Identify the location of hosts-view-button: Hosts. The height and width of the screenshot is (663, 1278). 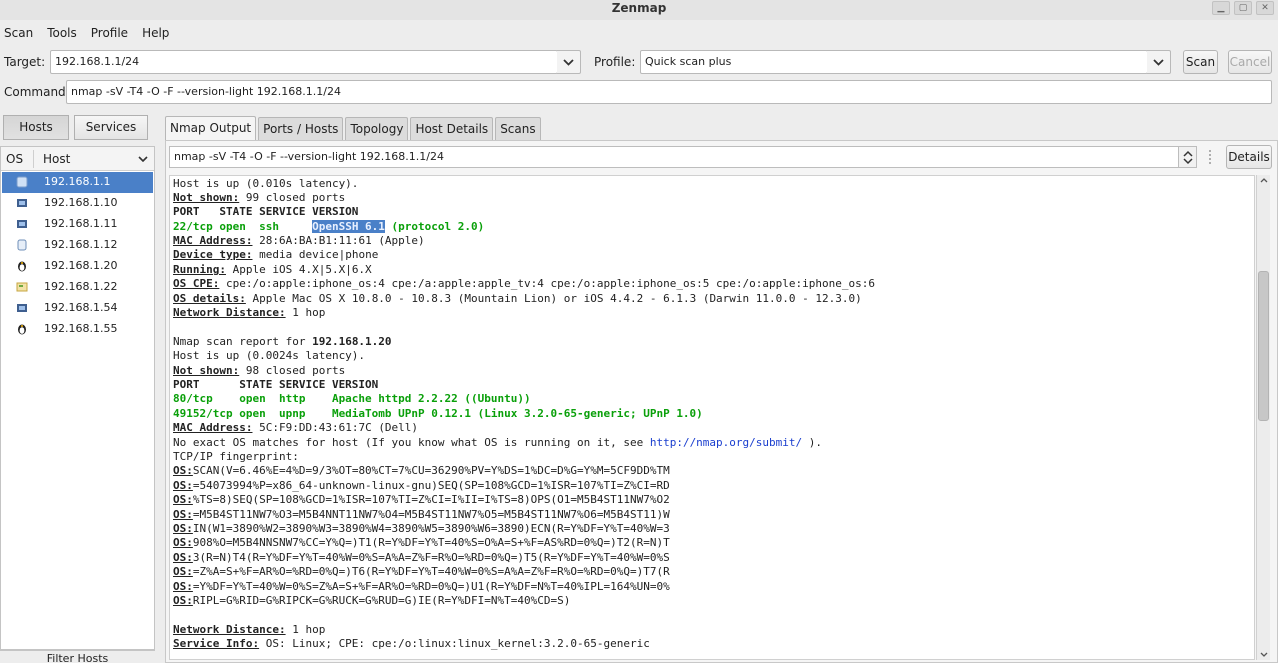
(36, 127).